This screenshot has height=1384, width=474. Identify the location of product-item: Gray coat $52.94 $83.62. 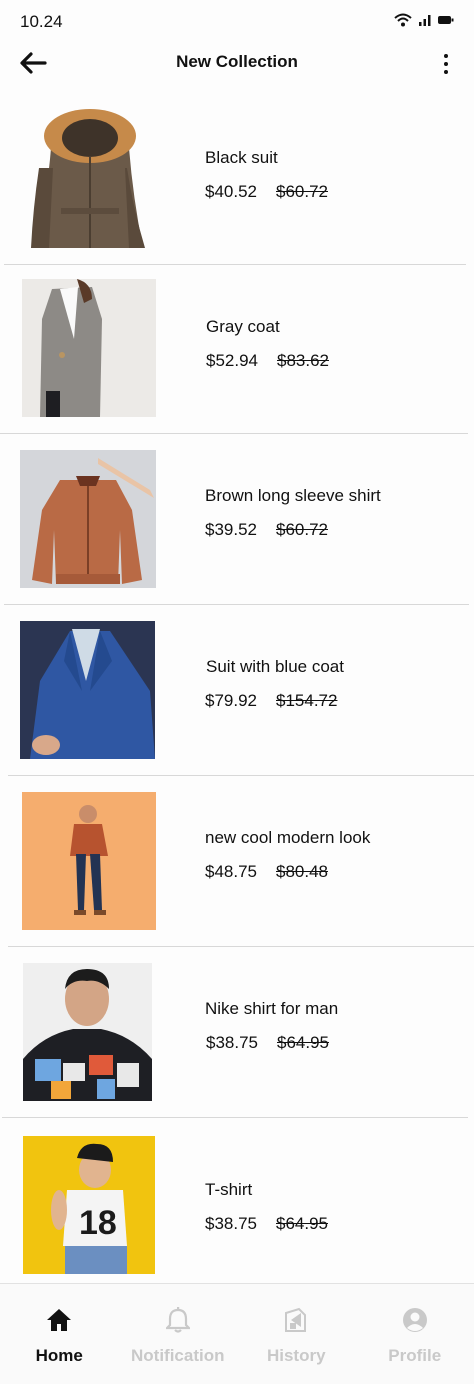
(237, 349).